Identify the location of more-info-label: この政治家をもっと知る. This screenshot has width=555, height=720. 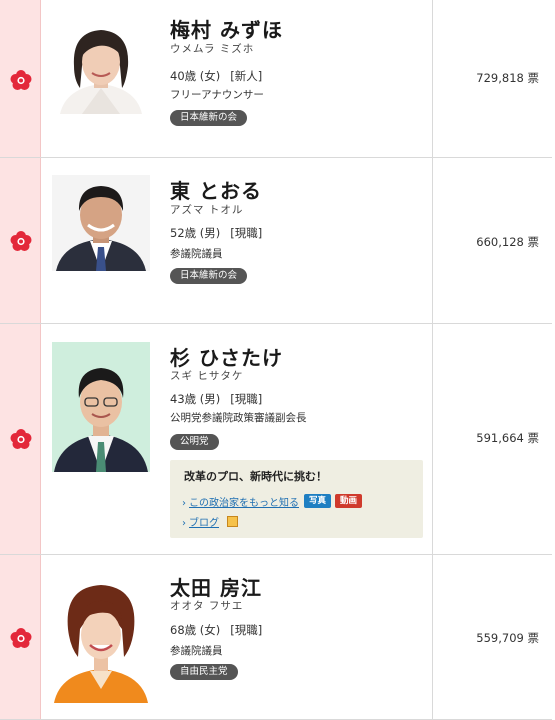
(244, 503).